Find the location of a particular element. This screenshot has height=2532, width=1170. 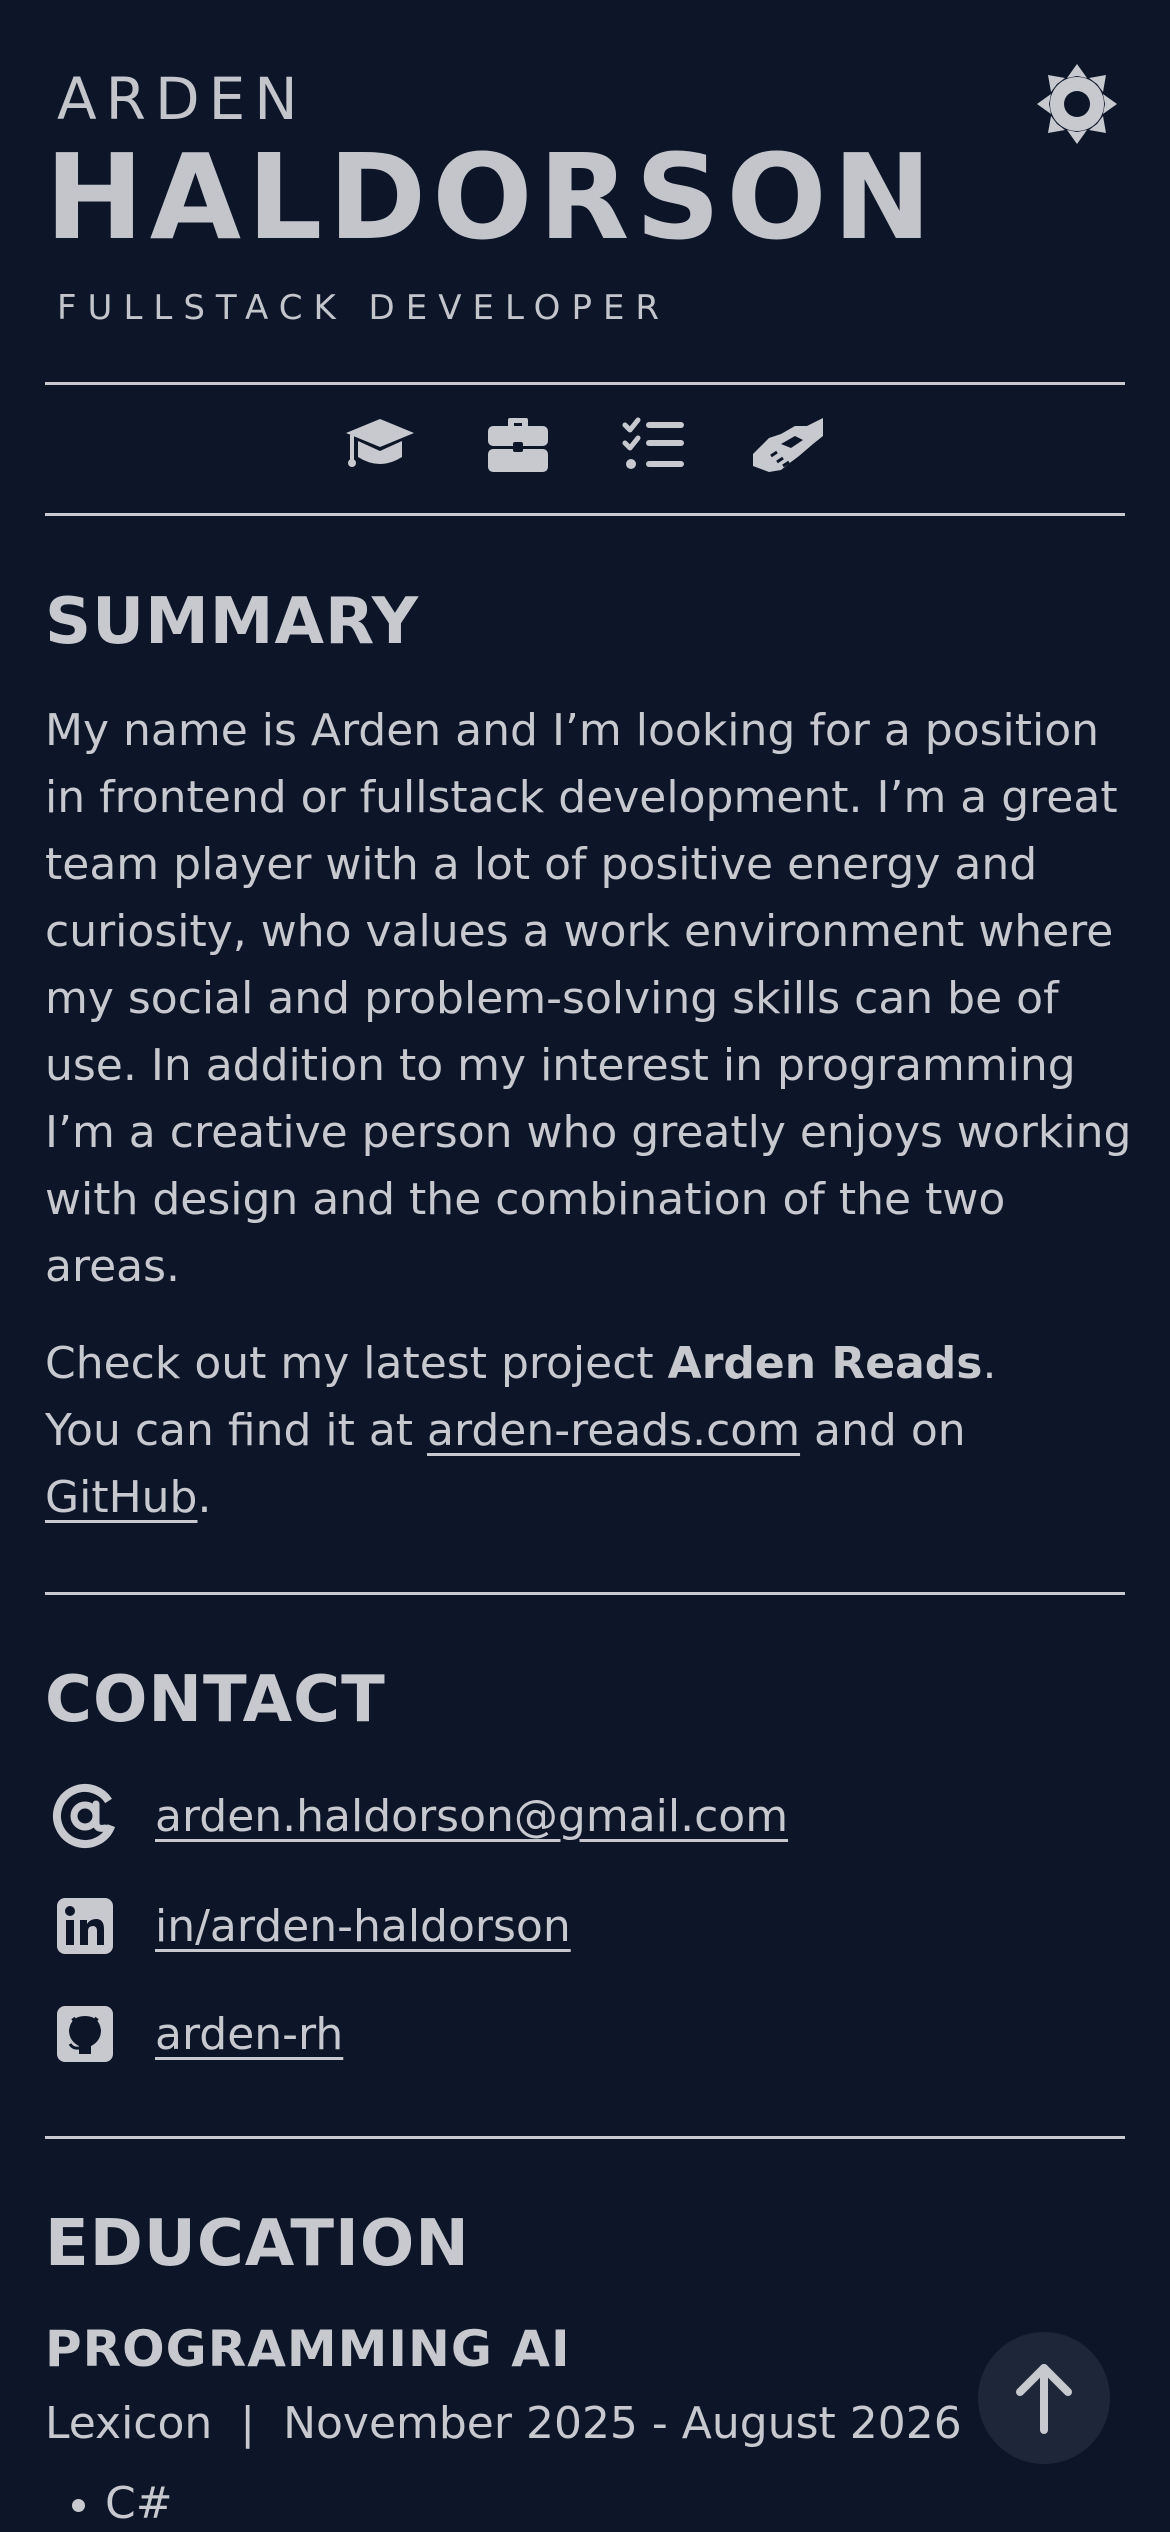

project-site-link: arden-reads.com is located at coordinates (613, 1430).